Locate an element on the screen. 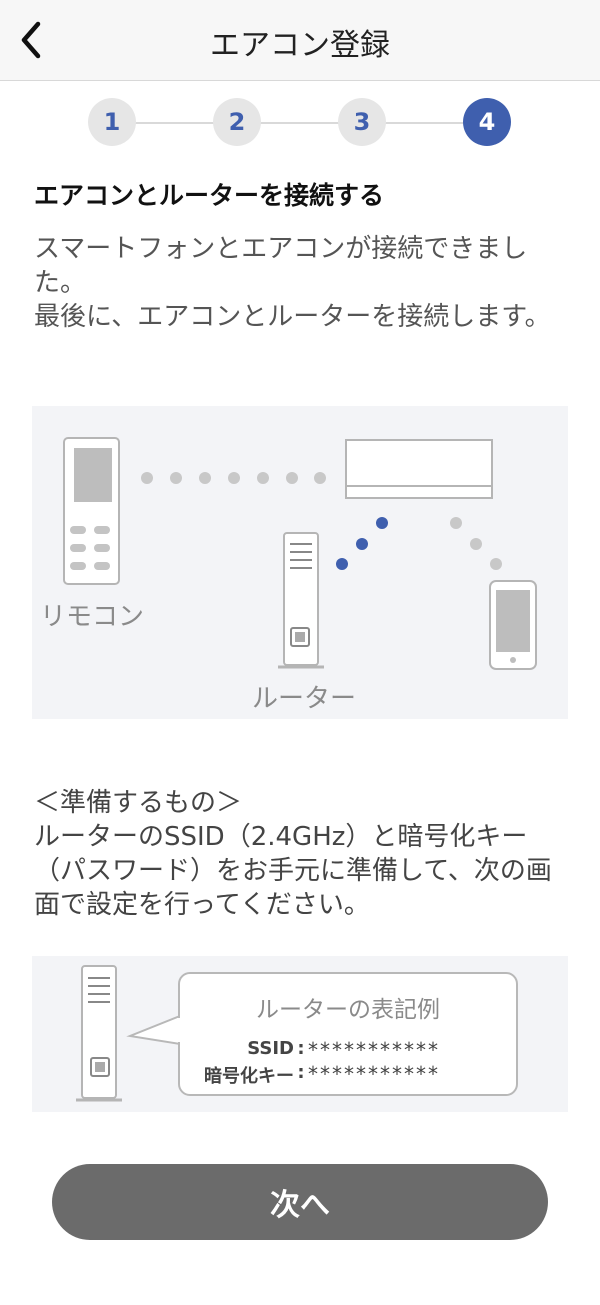  key-row: 暗号化キー : *********** is located at coordinates (348, 1075).